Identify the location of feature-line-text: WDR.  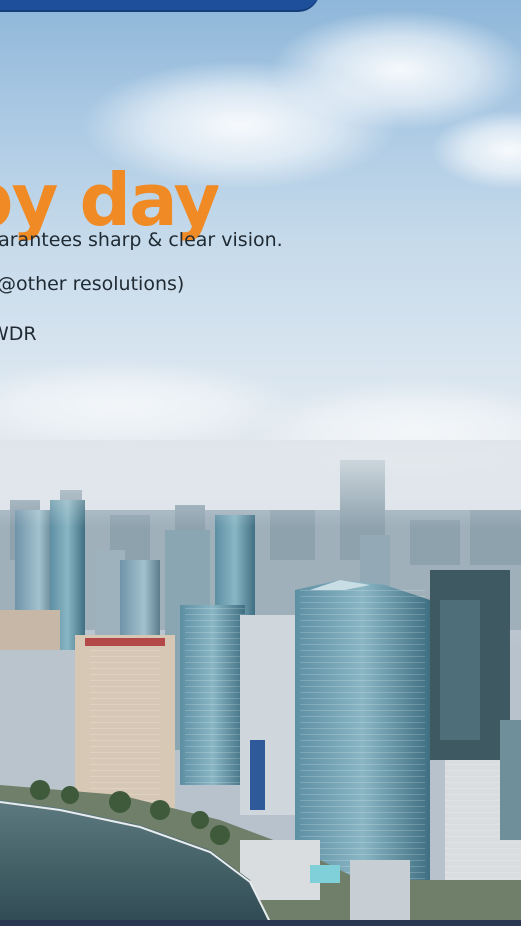
(18, 334).